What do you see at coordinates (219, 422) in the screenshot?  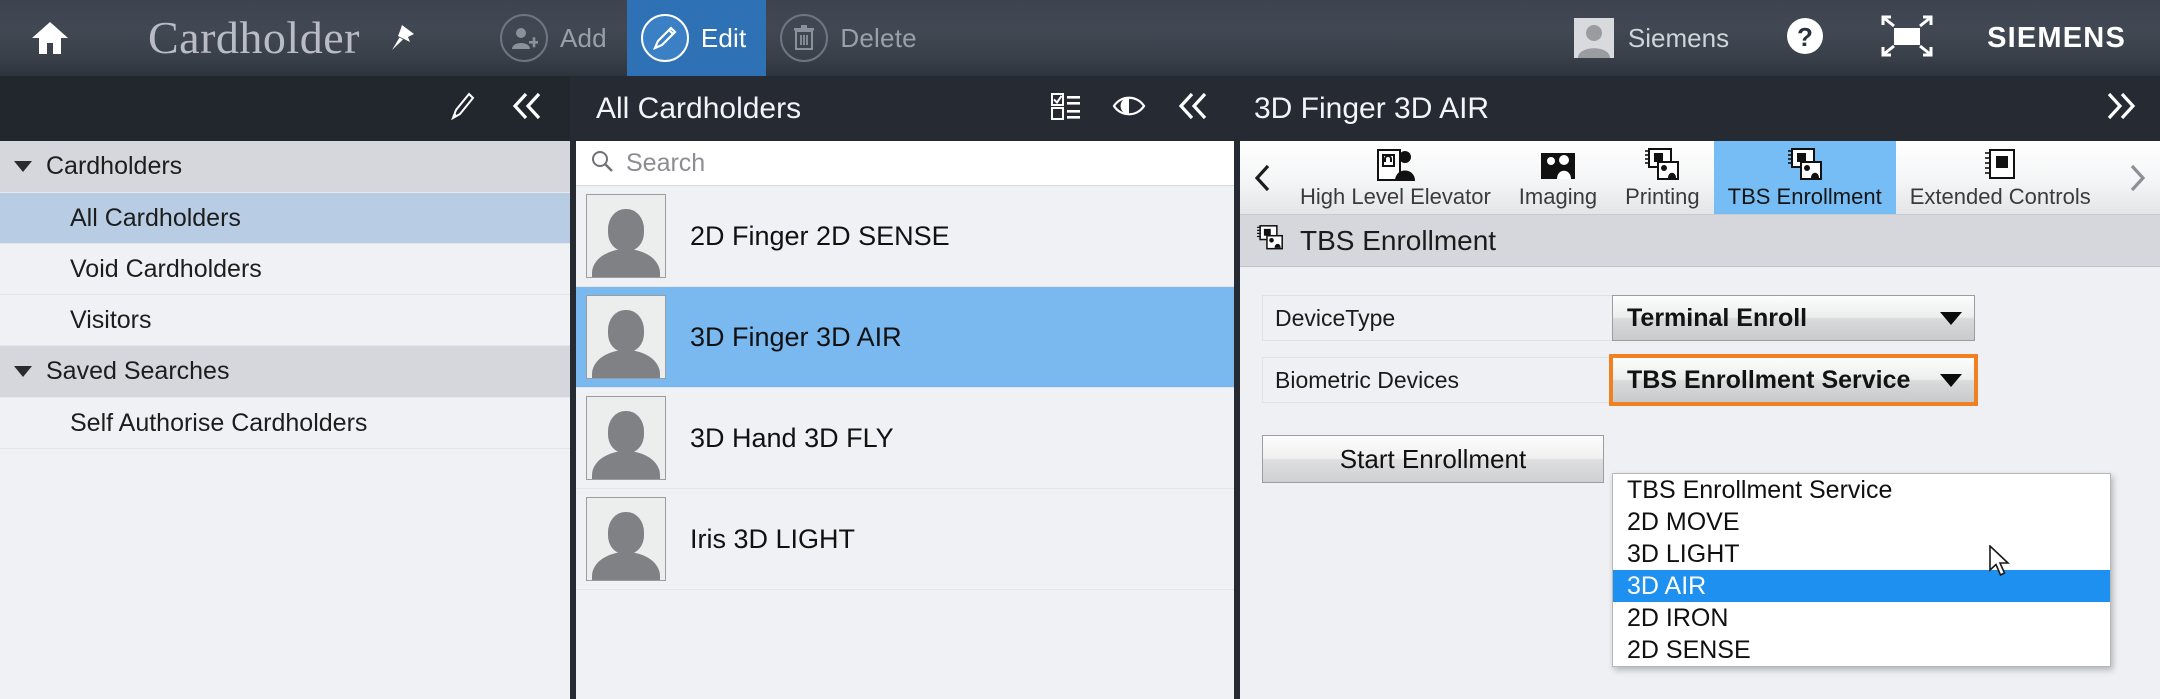 I see `sidebar-item-label: Self Authorise Cardholders` at bounding box center [219, 422].